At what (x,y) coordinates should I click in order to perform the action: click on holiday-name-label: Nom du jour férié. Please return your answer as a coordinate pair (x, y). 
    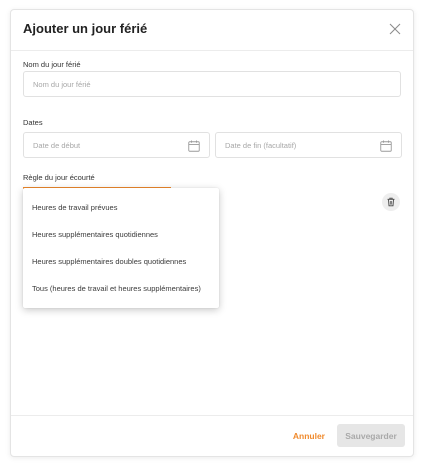
    Looking at the image, I should click on (52, 64).